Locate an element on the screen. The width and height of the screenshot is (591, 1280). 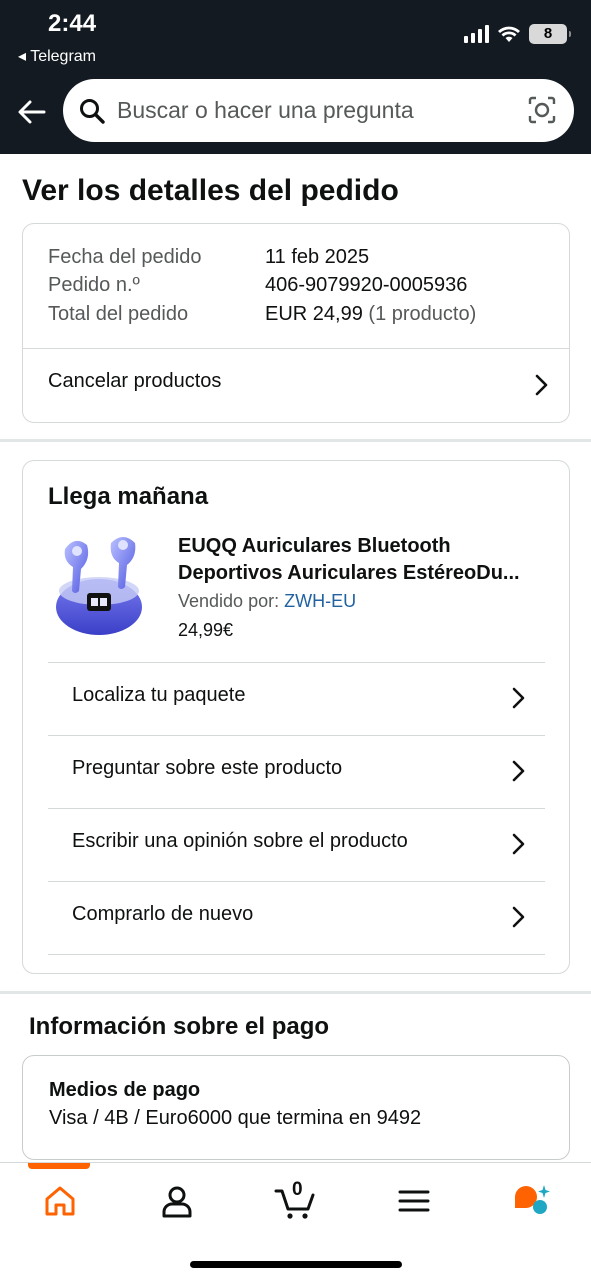
action-row-label: Escribir una opinión sobre el producto is located at coordinates (240, 841).